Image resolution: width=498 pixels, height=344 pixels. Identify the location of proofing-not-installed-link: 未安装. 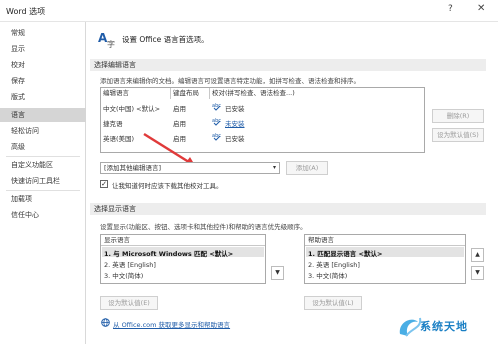
(235, 123).